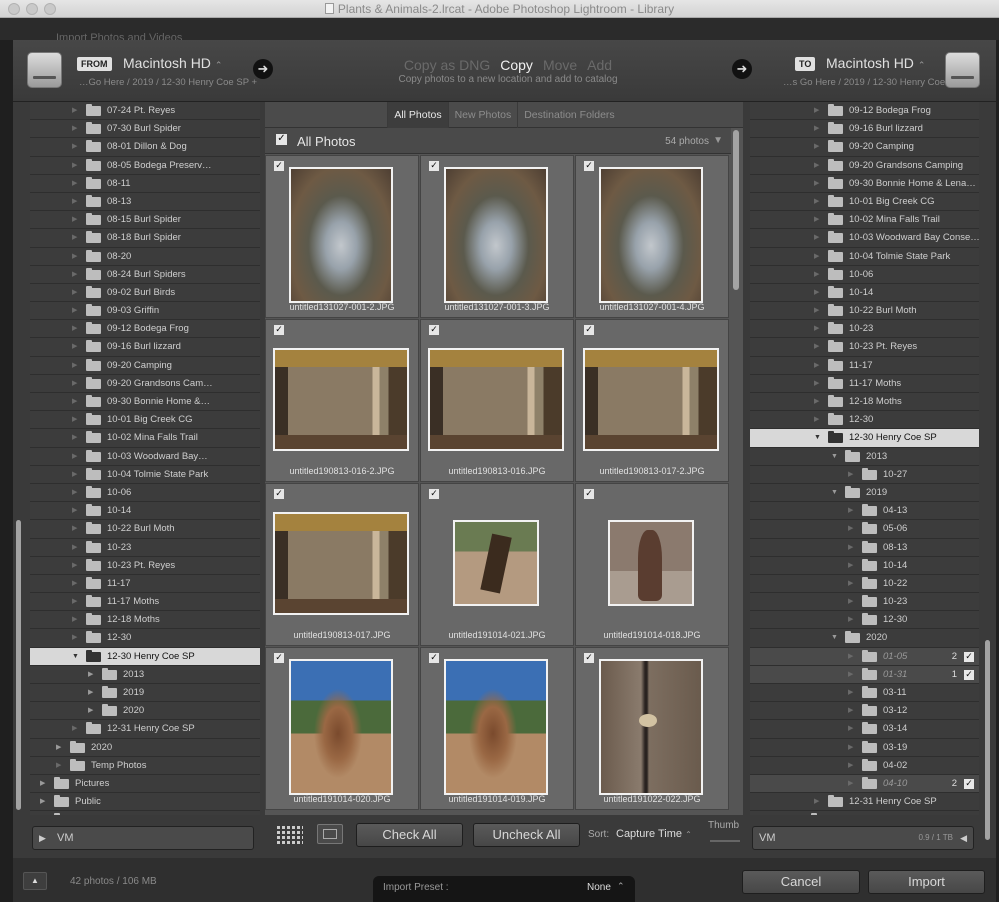 This screenshot has width=999, height=902. Describe the element at coordinates (145, 311) in the screenshot. I see `folder-row: ▶ 09-03 Griffin` at that location.